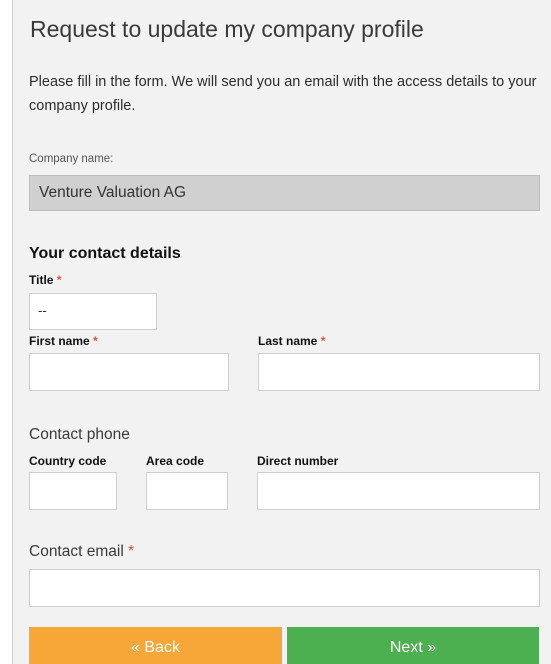  Describe the element at coordinates (71, 159) in the screenshot. I see `company-name-label: Company name:` at that location.